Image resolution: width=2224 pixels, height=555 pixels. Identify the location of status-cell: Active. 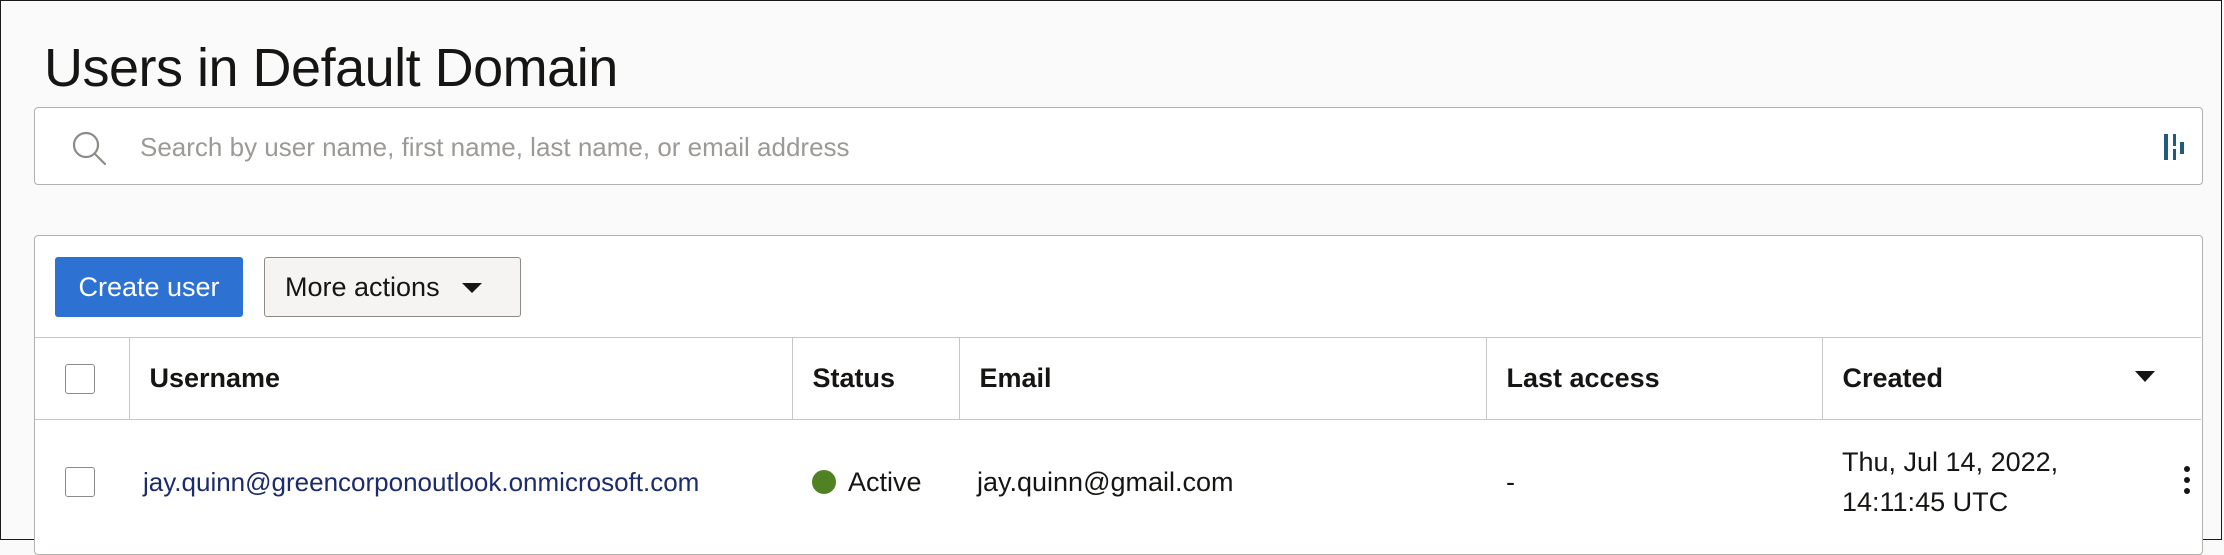
(875, 482).